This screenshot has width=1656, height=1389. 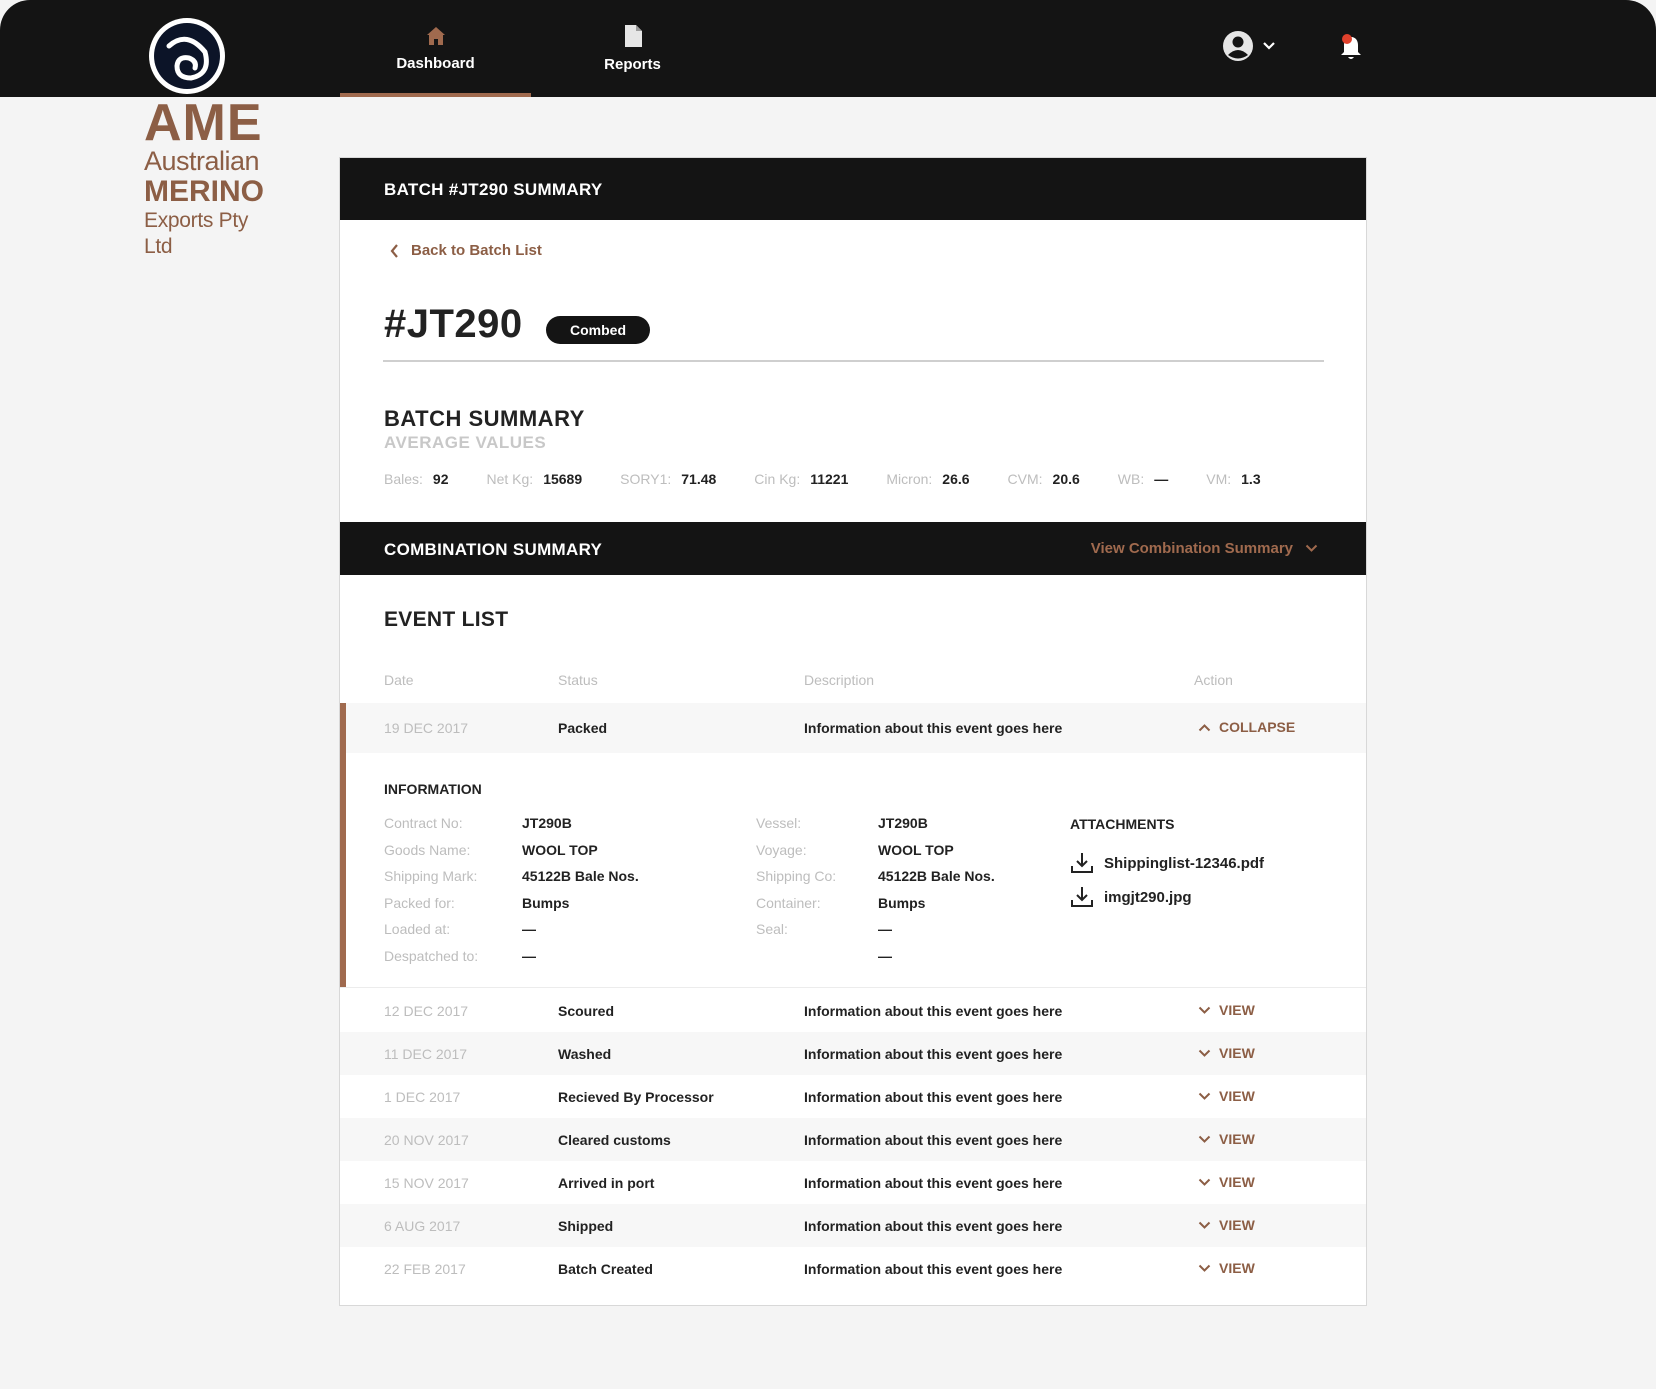 I want to click on back-to-batch-list-link: Back to Batch List, so click(x=466, y=250).